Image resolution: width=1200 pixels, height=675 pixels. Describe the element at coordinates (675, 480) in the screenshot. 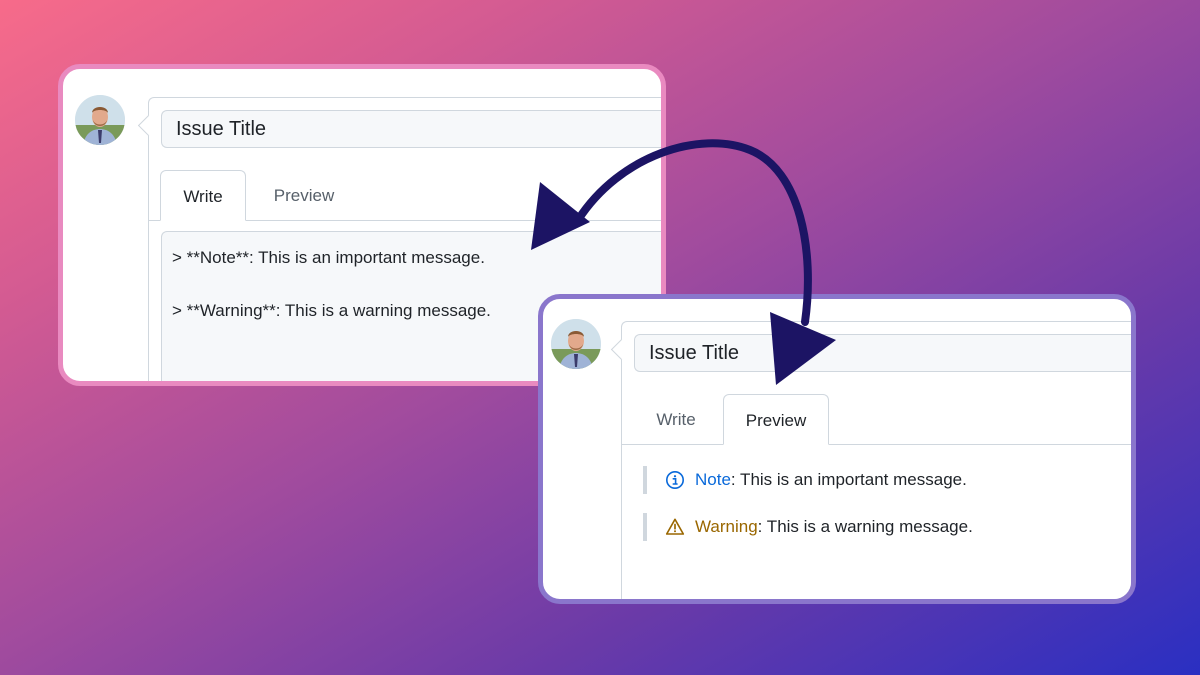

I see `info-icon` at that location.